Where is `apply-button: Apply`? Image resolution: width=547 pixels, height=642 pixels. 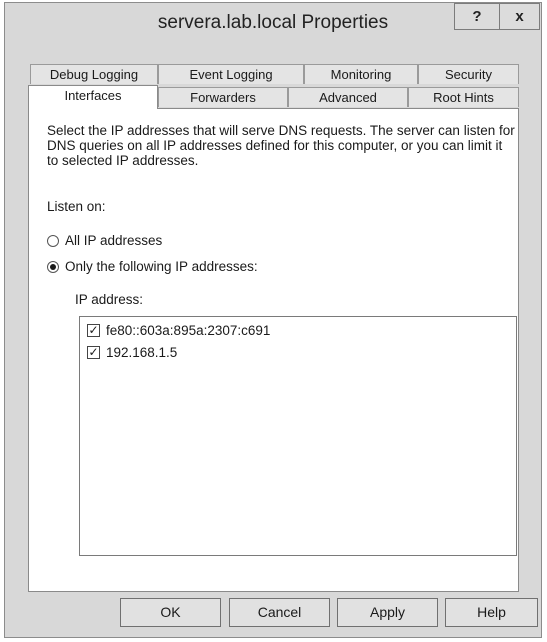
apply-button: Apply is located at coordinates (387, 612).